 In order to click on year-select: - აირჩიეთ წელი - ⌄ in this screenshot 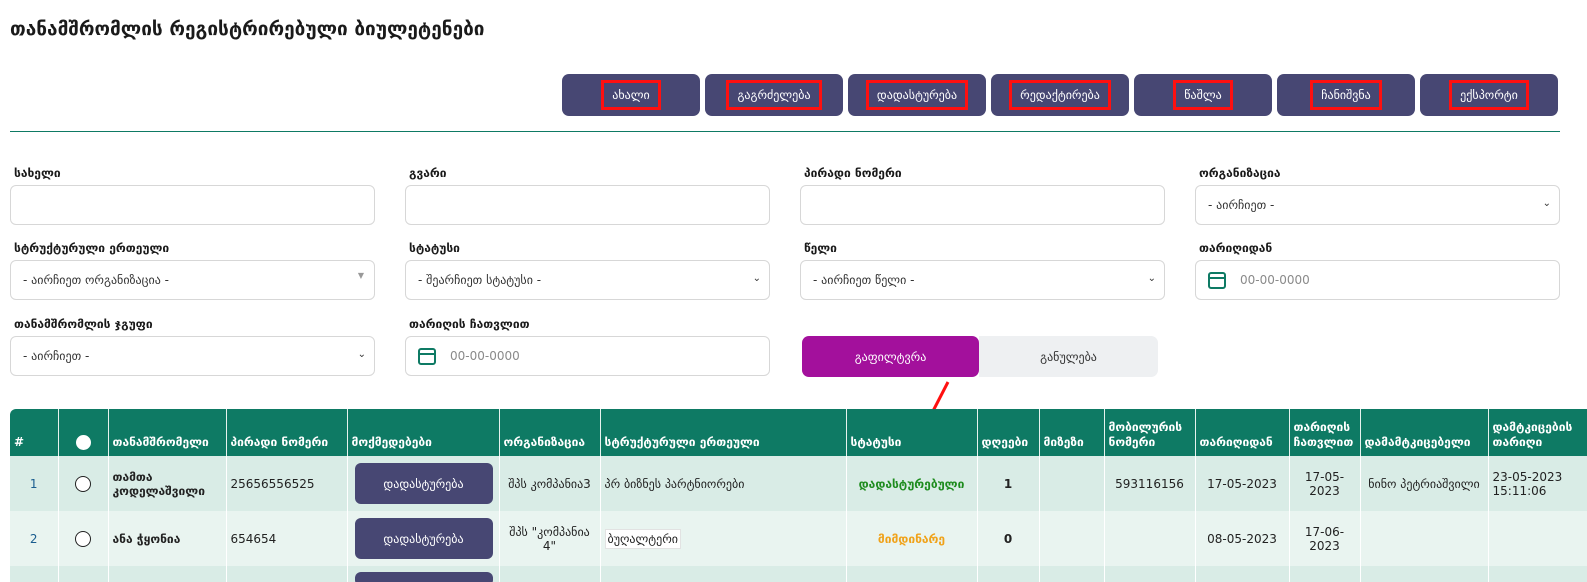, I will do `click(982, 280)`.